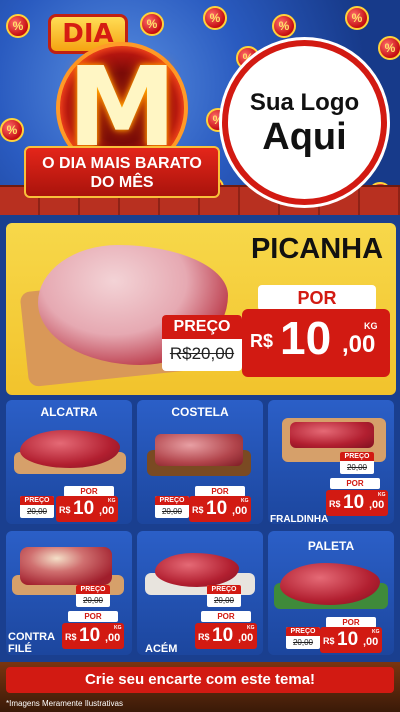  Describe the element at coordinates (69, 462) in the screenshot. I see `product-card-alcatra: ALCATRA PREÇO 20,00 POR R$ 10 ,00 KG` at that location.